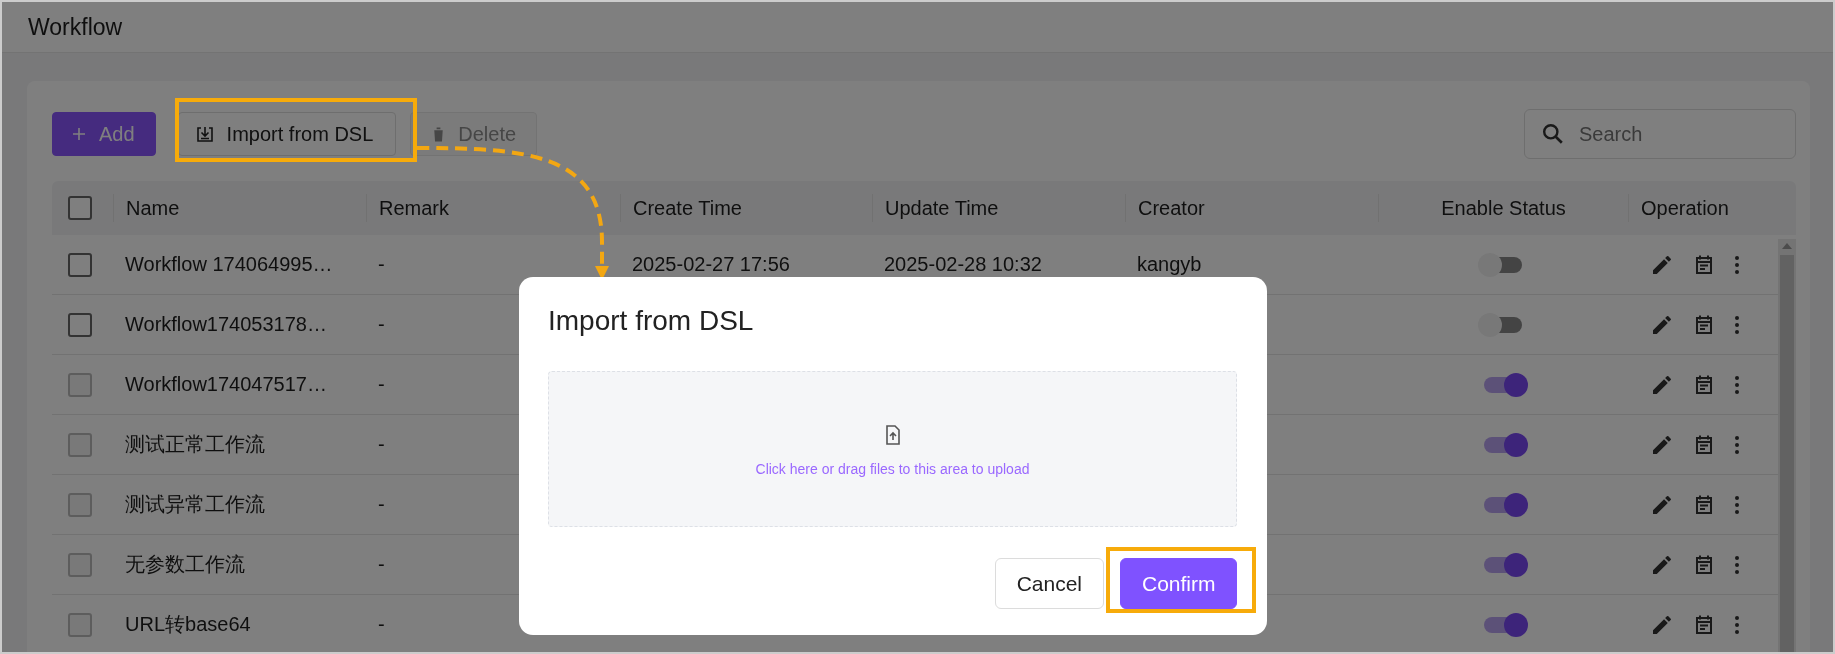 The image size is (1835, 654). What do you see at coordinates (892, 469) in the screenshot?
I see `upload-hint: Click here or drag files to this area to upload` at bounding box center [892, 469].